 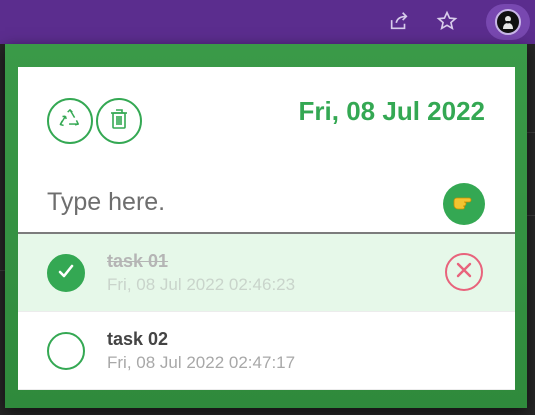 What do you see at coordinates (399, 21) in the screenshot?
I see `share-icon` at bounding box center [399, 21].